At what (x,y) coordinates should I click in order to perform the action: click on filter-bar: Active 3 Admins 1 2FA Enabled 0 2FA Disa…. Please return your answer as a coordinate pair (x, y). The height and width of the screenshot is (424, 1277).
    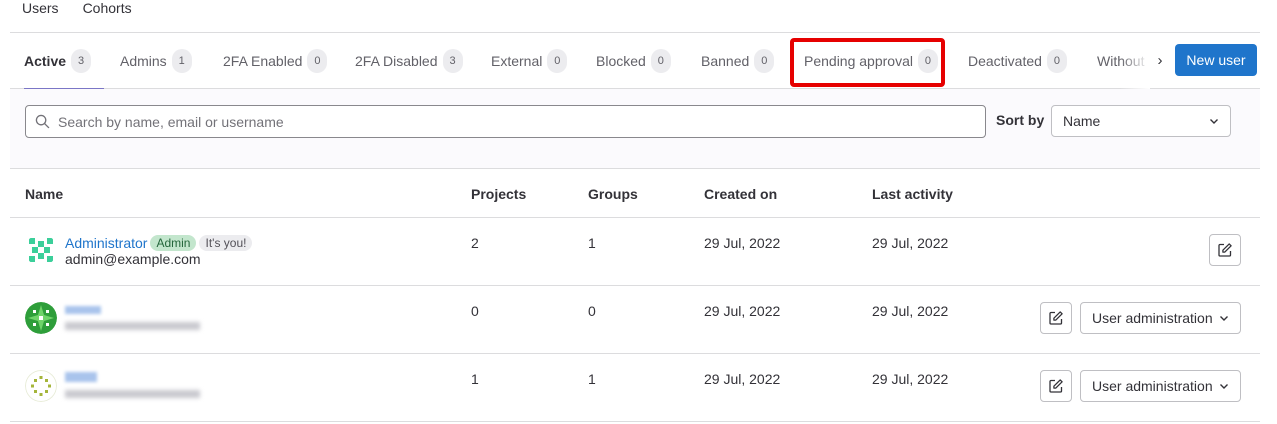
    Looking at the image, I should click on (635, 61).